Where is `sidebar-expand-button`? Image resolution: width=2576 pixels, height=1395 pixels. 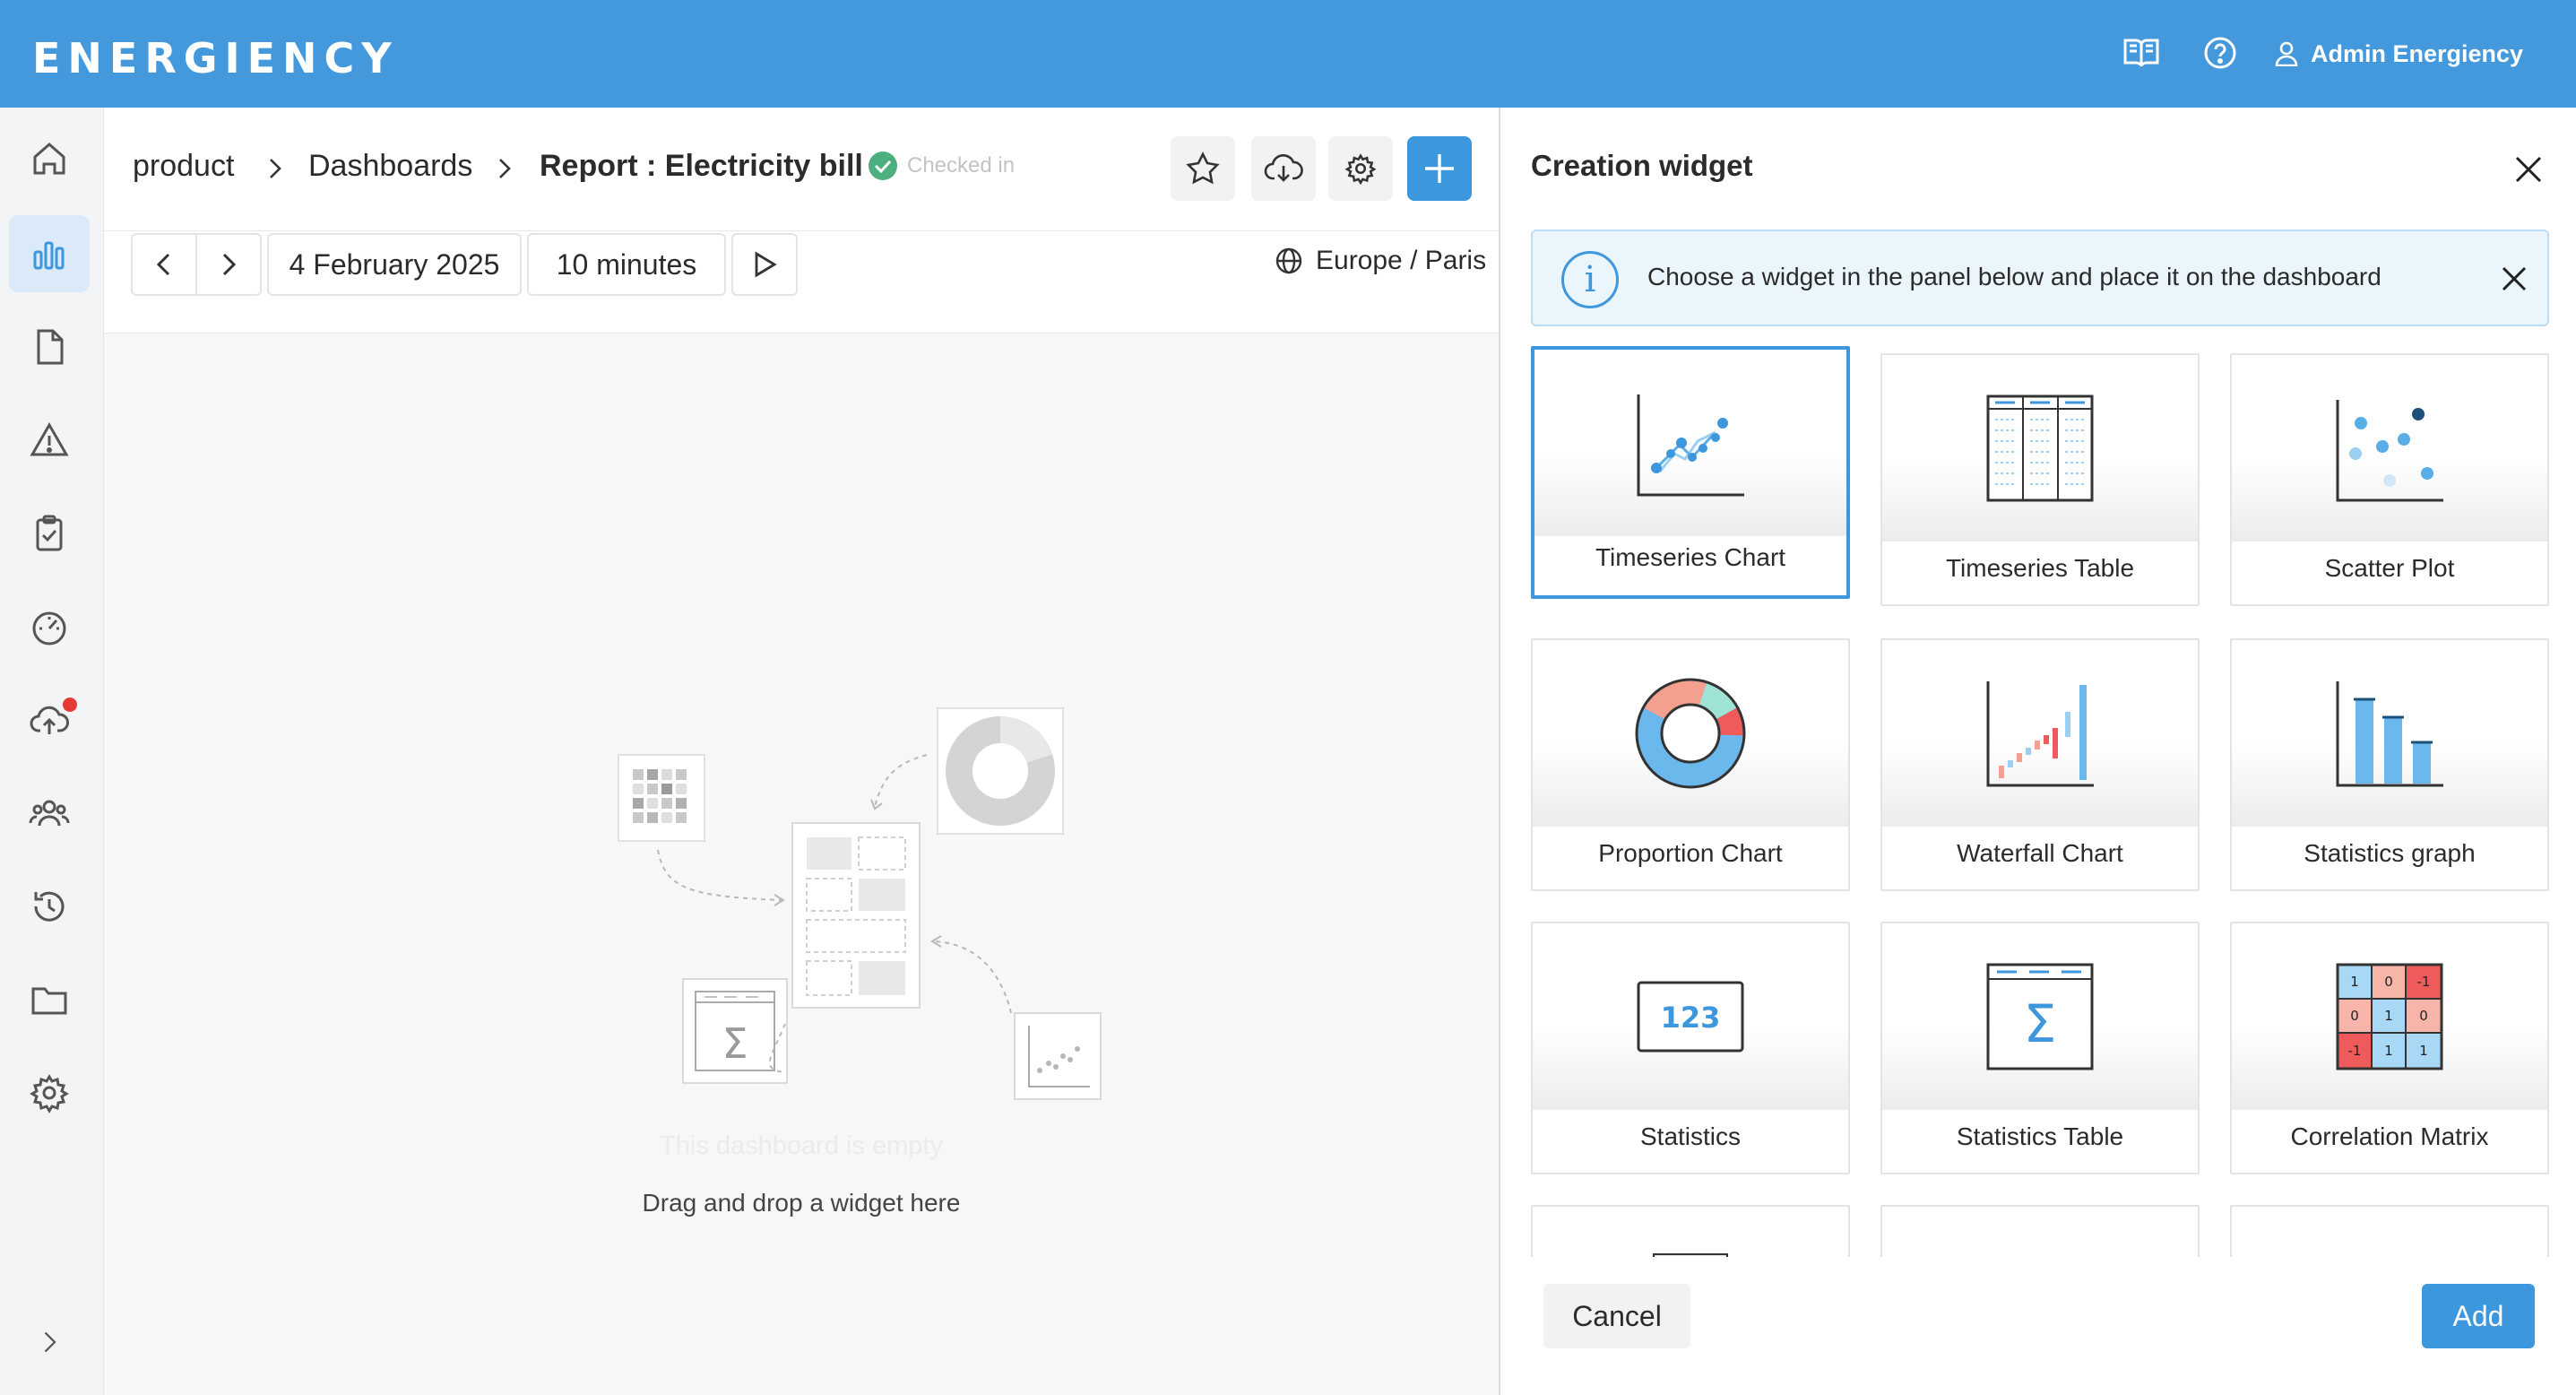 sidebar-expand-button is located at coordinates (49, 1342).